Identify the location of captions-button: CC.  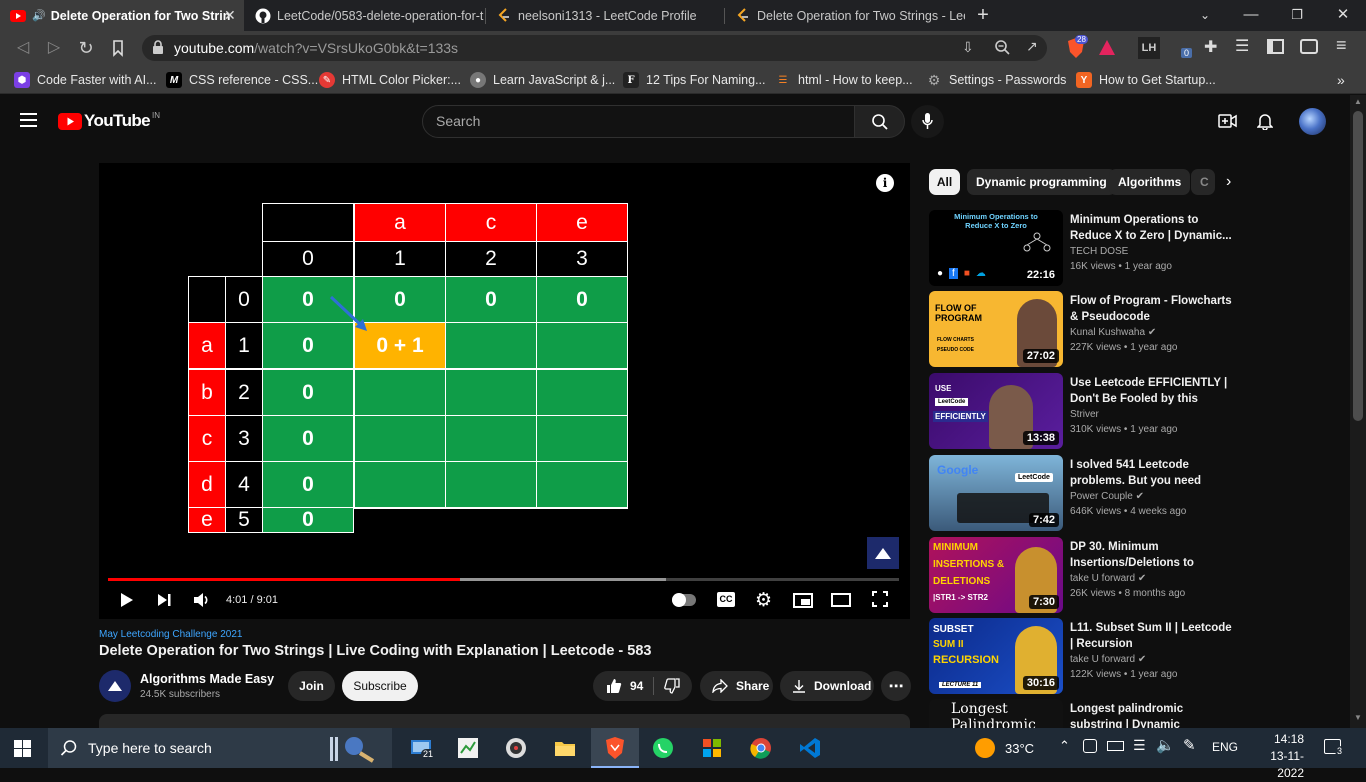
(726, 599).